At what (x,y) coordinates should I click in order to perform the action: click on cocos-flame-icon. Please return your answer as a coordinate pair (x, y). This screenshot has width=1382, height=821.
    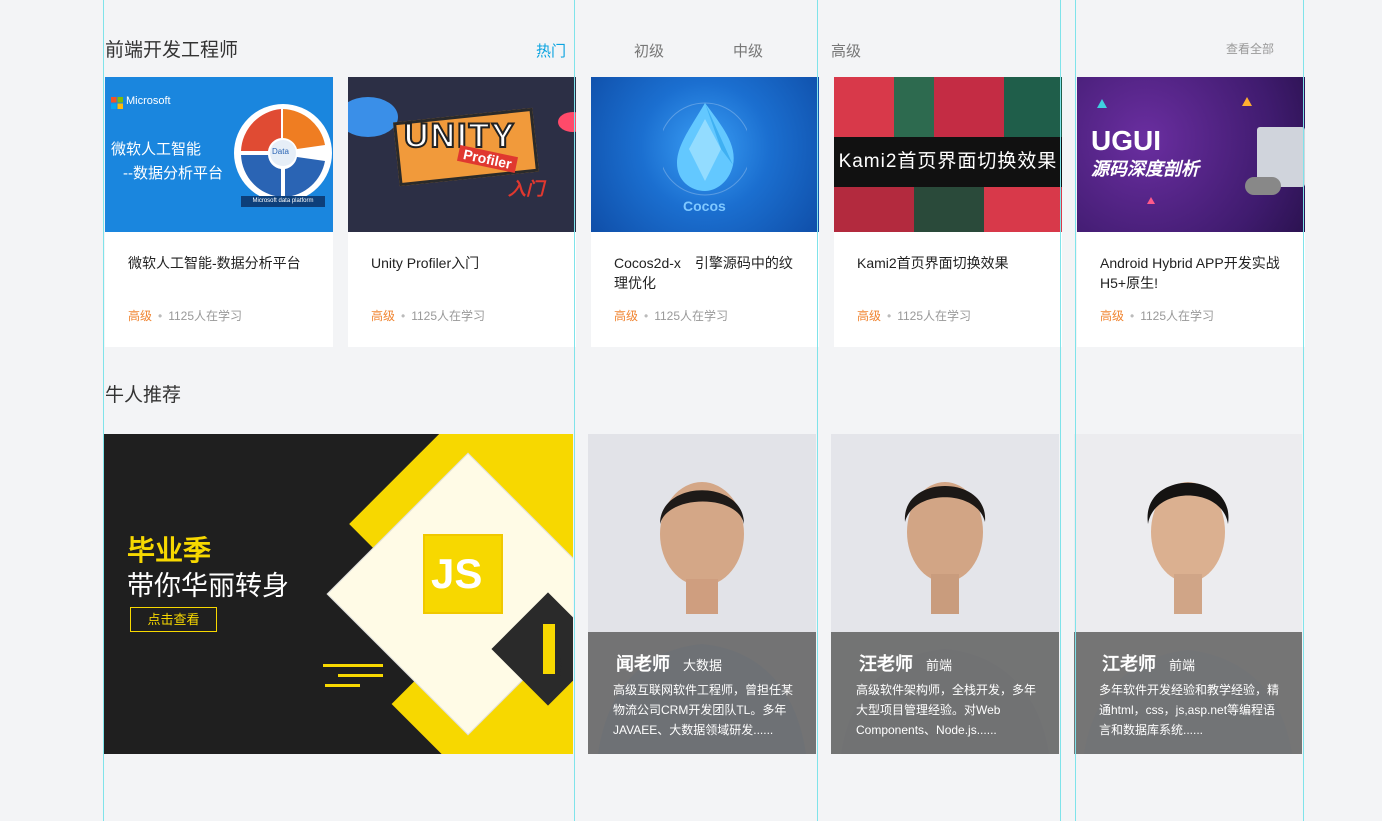
    Looking at the image, I should click on (705, 147).